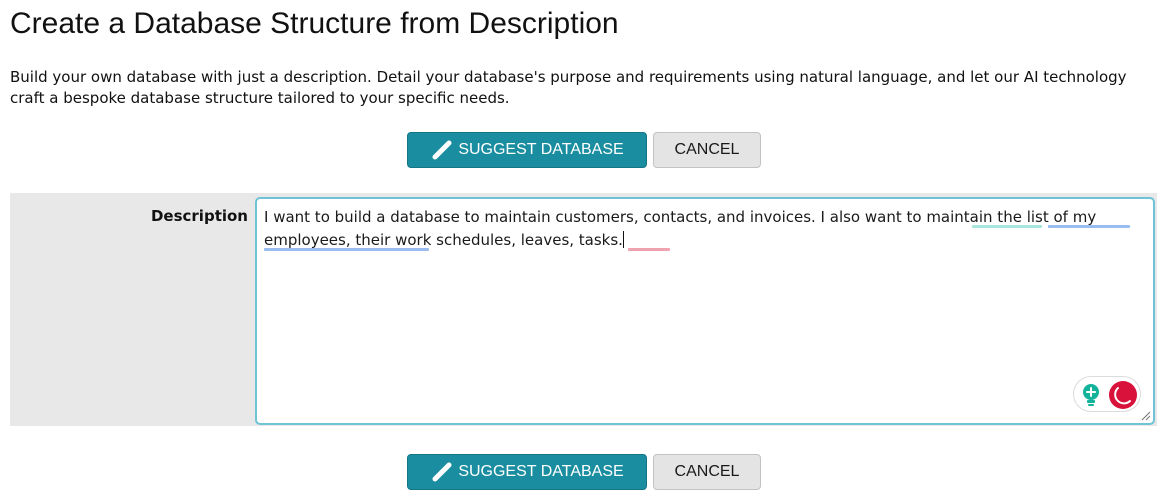 This screenshot has width=1161, height=498. What do you see at coordinates (1091, 395) in the screenshot?
I see `lightbulb-icon` at bounding box center [1091, 395].